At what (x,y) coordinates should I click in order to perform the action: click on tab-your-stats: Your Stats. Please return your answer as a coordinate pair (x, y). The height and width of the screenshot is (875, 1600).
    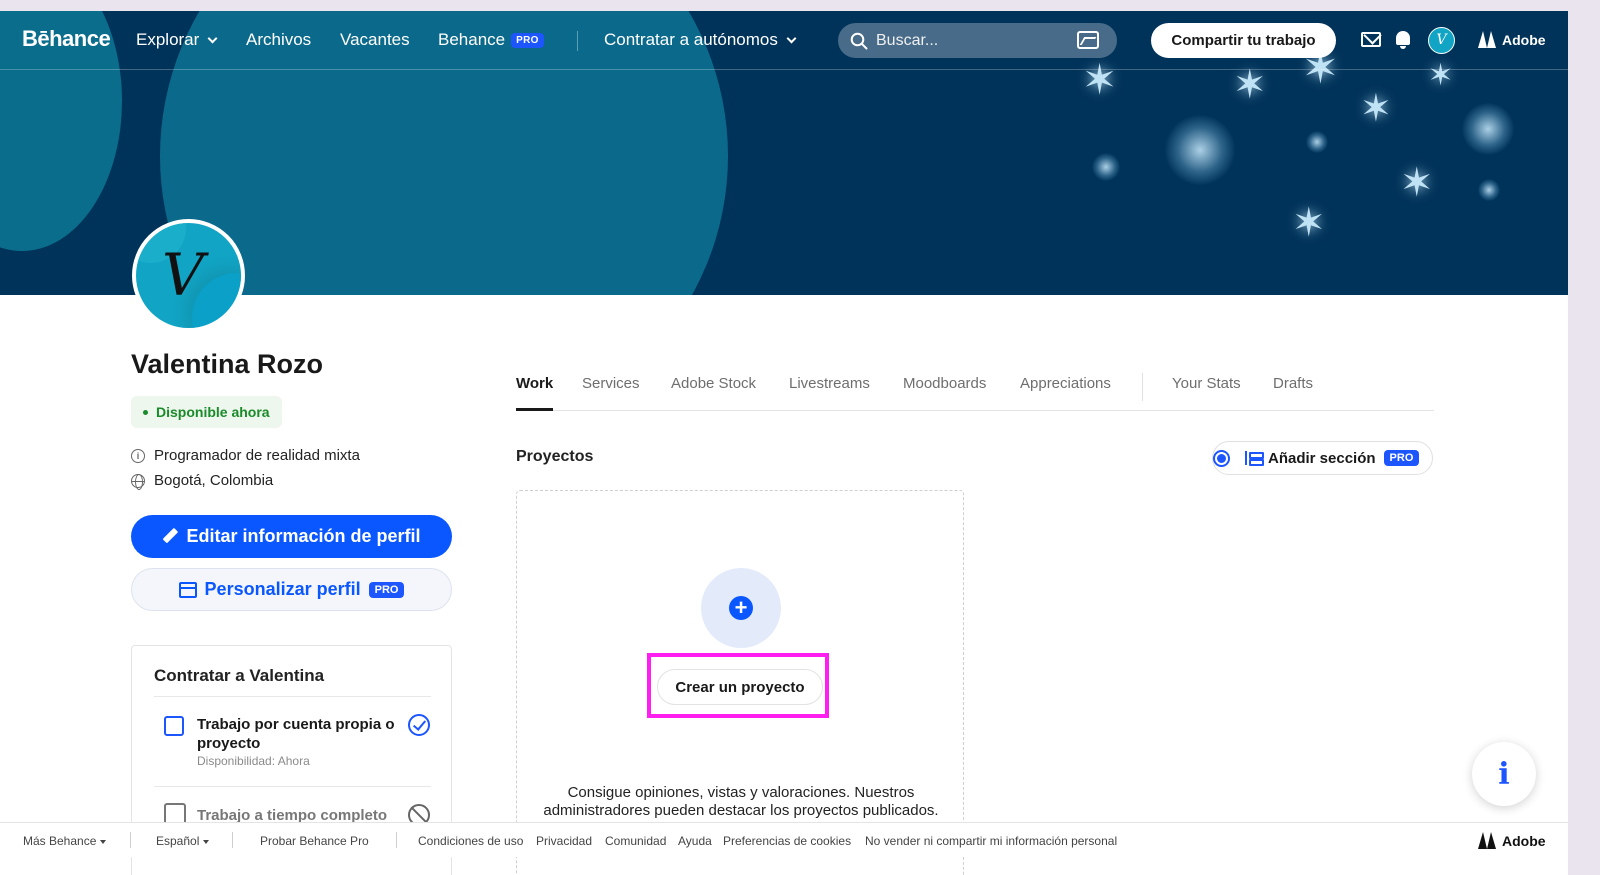
    Looking at the image, I should click on (1206, 383).